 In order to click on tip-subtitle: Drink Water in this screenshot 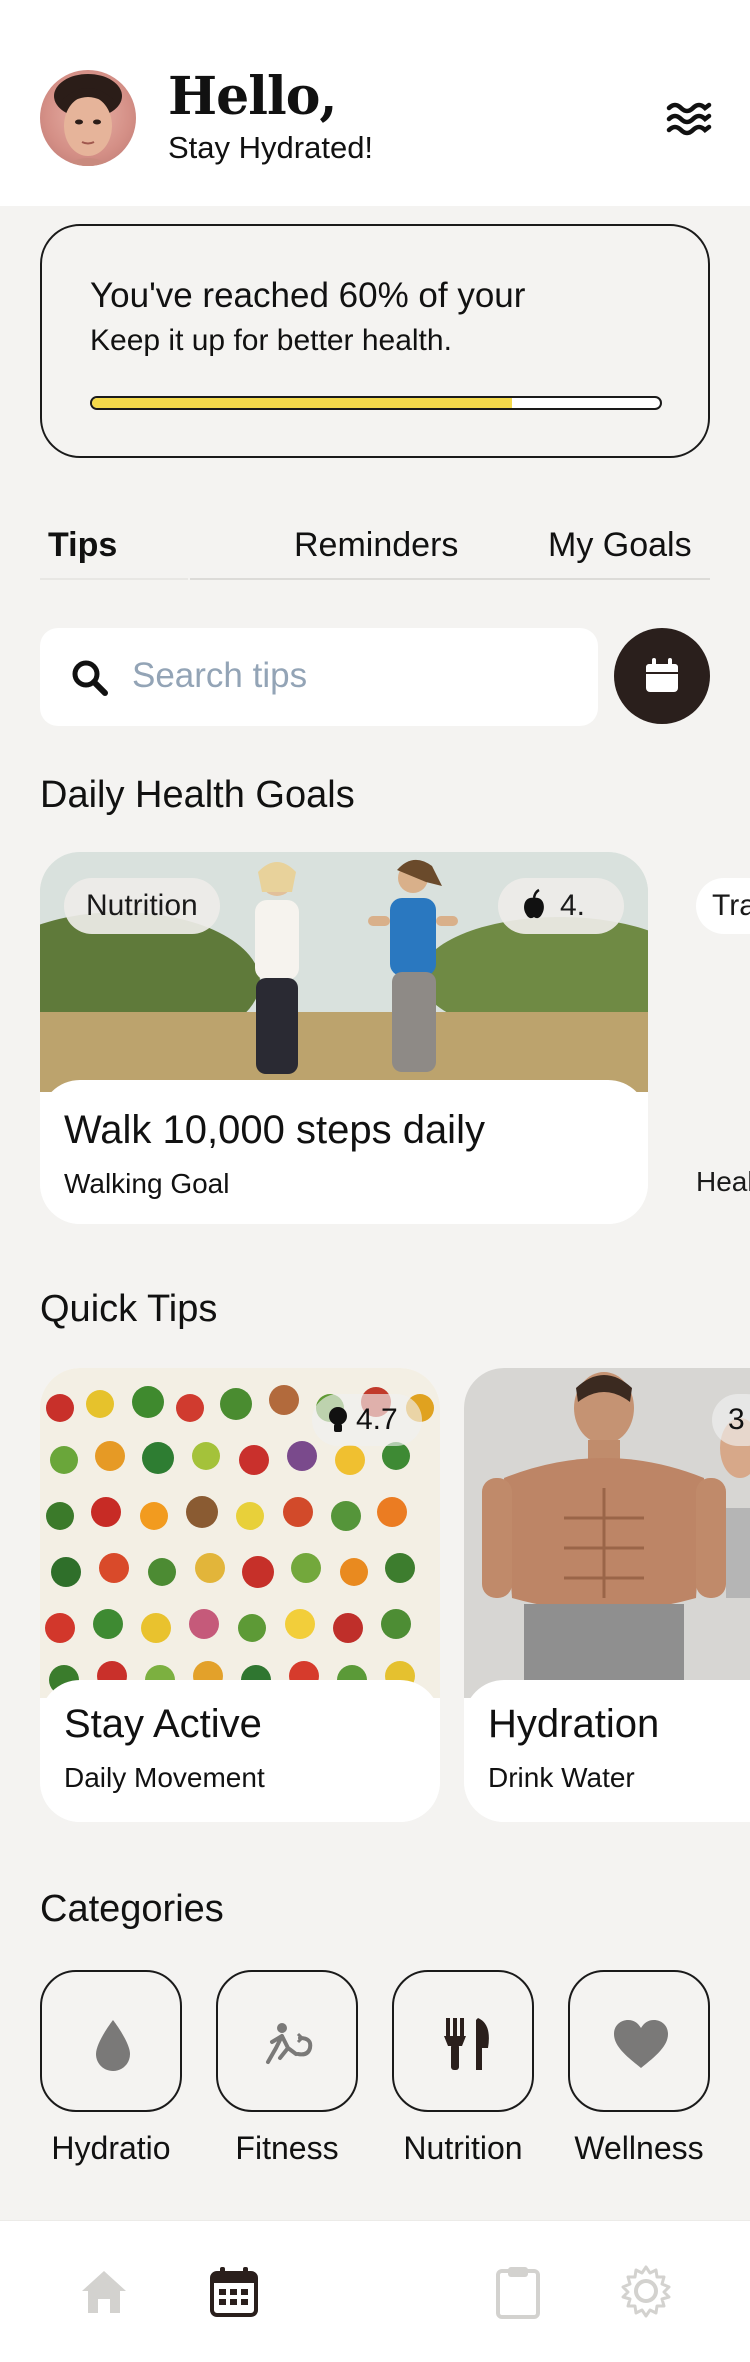, I will do `click(561, 1777)`.